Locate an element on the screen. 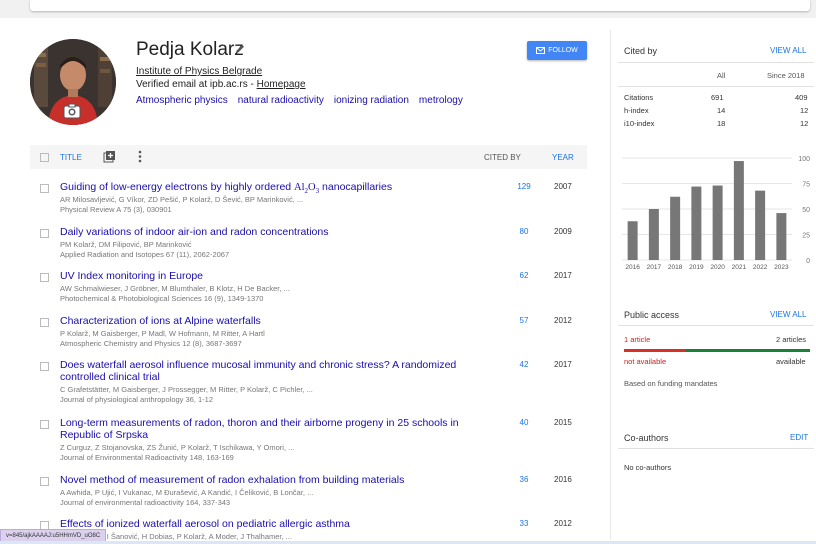  cited-count-link: 40 is located at coordinates (524, 422).